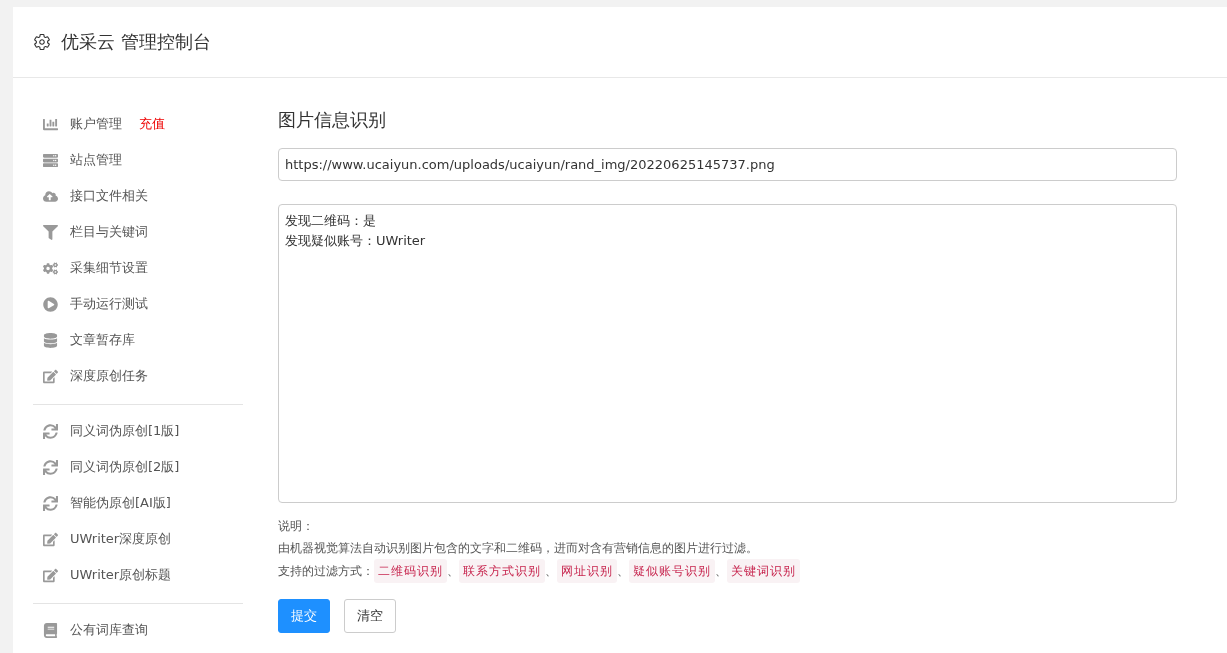 This screenshot has width=1227, height=653. Describe the element at coordinates (109, 304) in the screenshot. I see `sidebar-item-label: 手动运行测试` at that location.